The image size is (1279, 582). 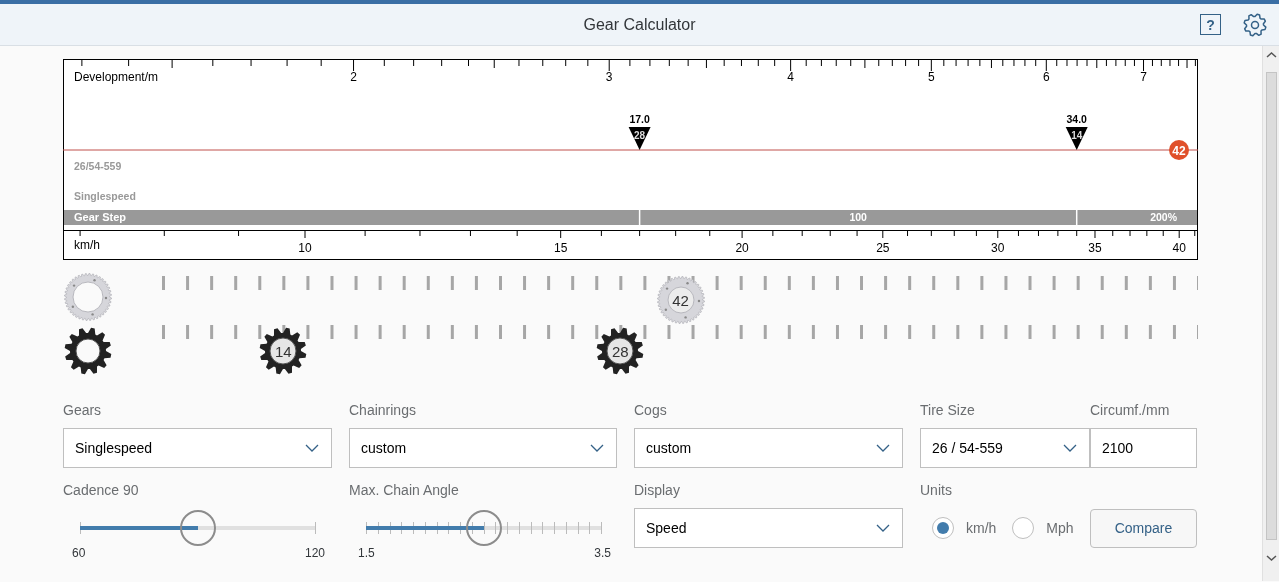 I want to click on axis-title: Development/m, so click(x=116, y=77).